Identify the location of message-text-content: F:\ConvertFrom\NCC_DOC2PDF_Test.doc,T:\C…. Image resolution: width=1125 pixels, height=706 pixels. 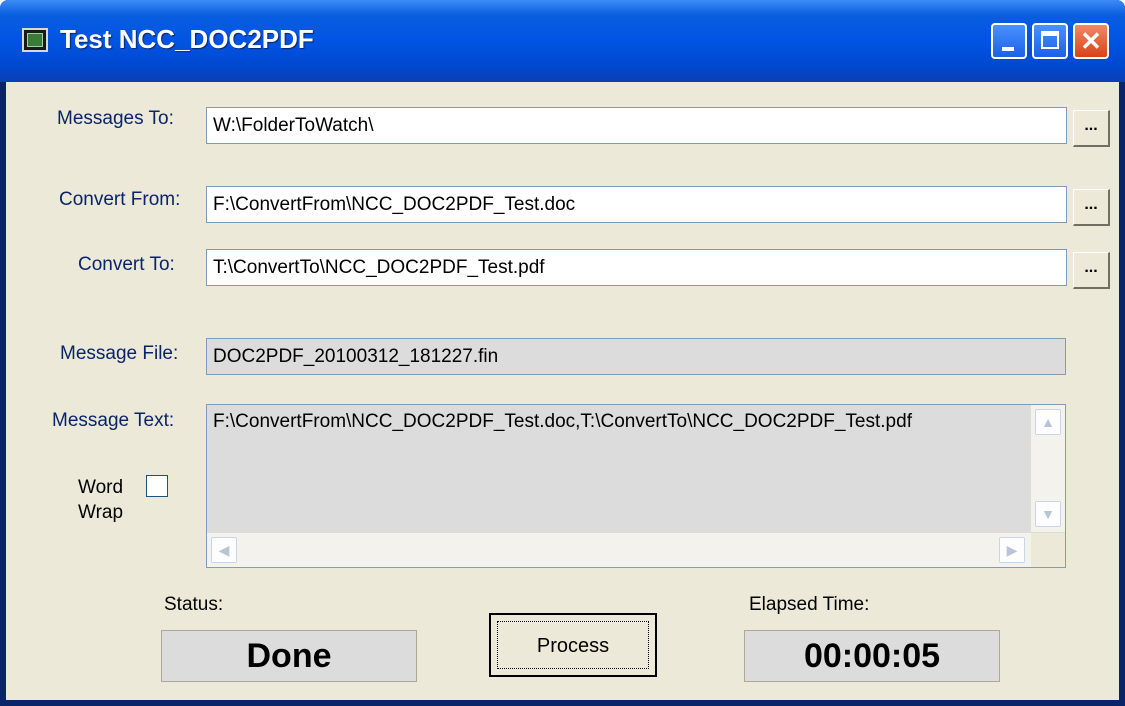
(562, 421).